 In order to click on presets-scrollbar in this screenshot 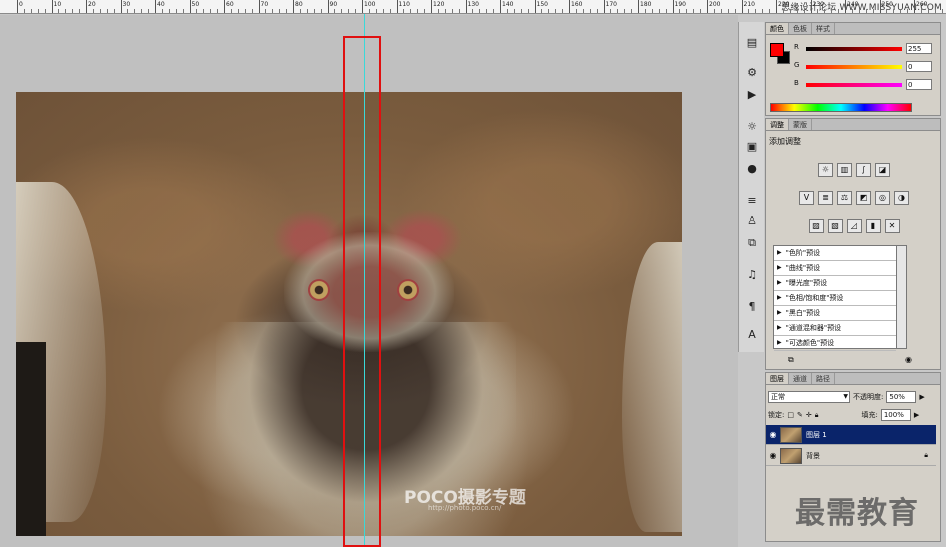, I will do `click(902, 297)`.